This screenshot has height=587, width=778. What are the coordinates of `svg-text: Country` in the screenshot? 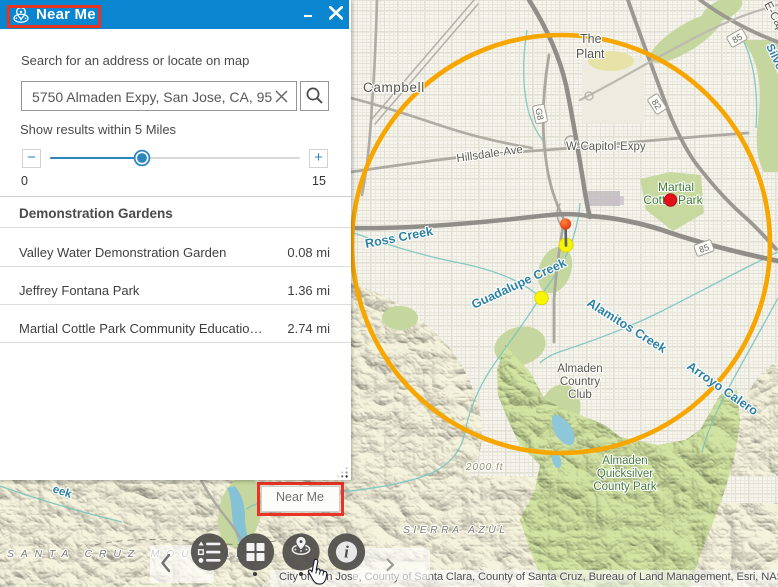 It's located at (580, 382).